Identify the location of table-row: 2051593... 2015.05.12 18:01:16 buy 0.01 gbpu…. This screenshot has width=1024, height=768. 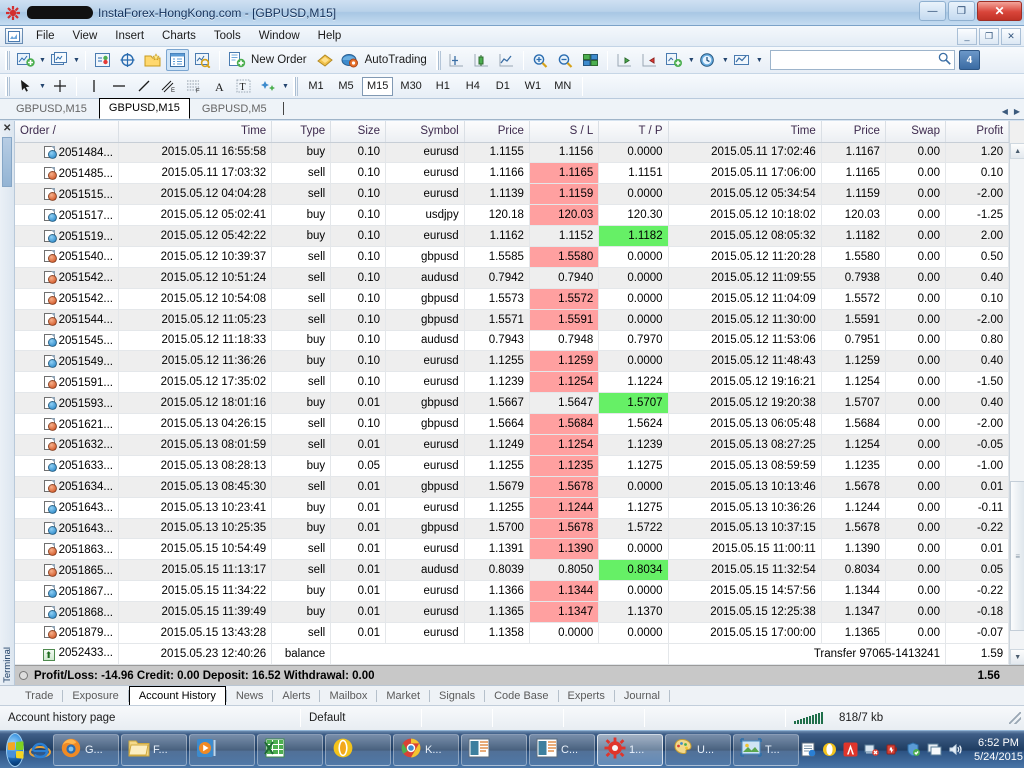
(512, 403).